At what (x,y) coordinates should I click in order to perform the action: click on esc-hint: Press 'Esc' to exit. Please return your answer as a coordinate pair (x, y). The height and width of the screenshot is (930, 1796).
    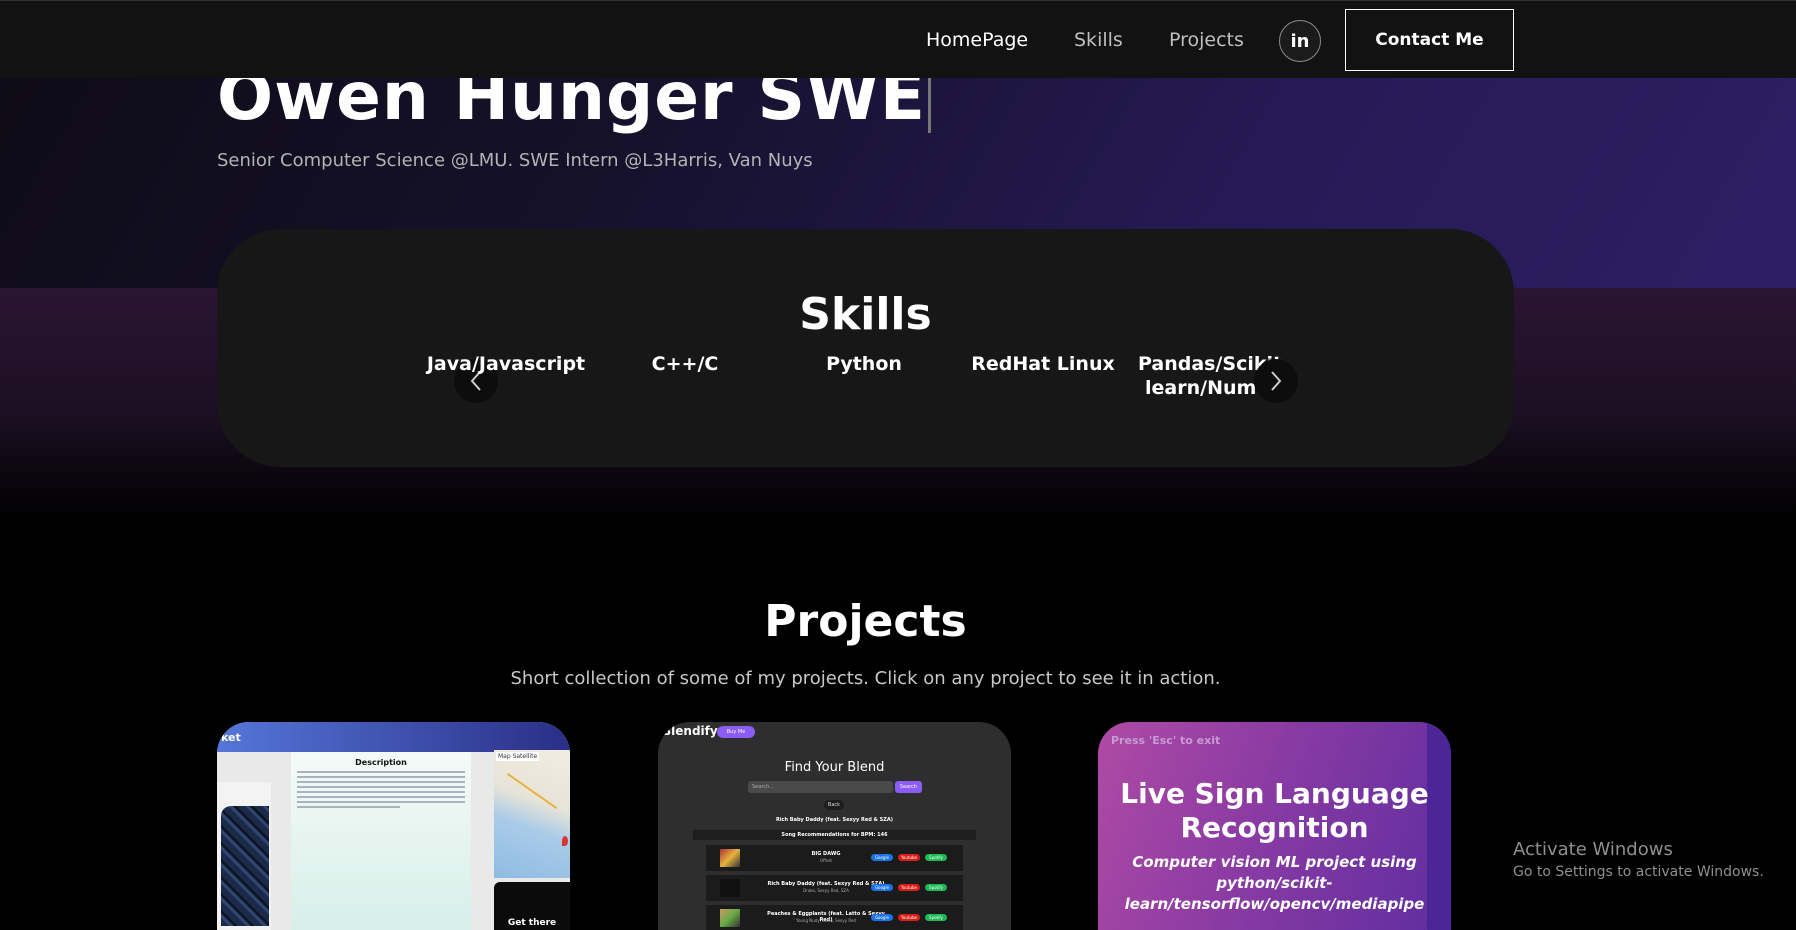
    Looking at the image, I should click on (1166, 740).